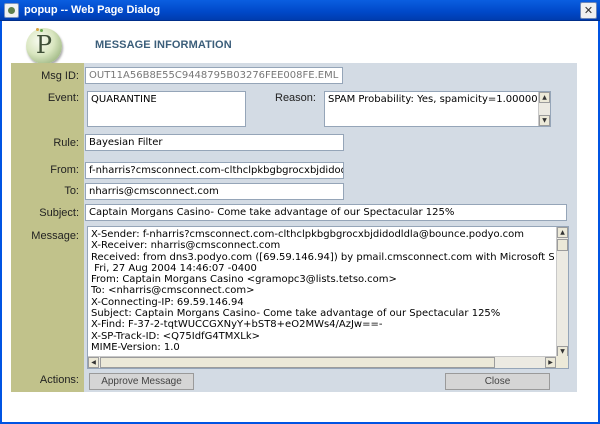 This screenshot has height=424, width=600. I want to click on event-label: Event:, so click(63, 98).